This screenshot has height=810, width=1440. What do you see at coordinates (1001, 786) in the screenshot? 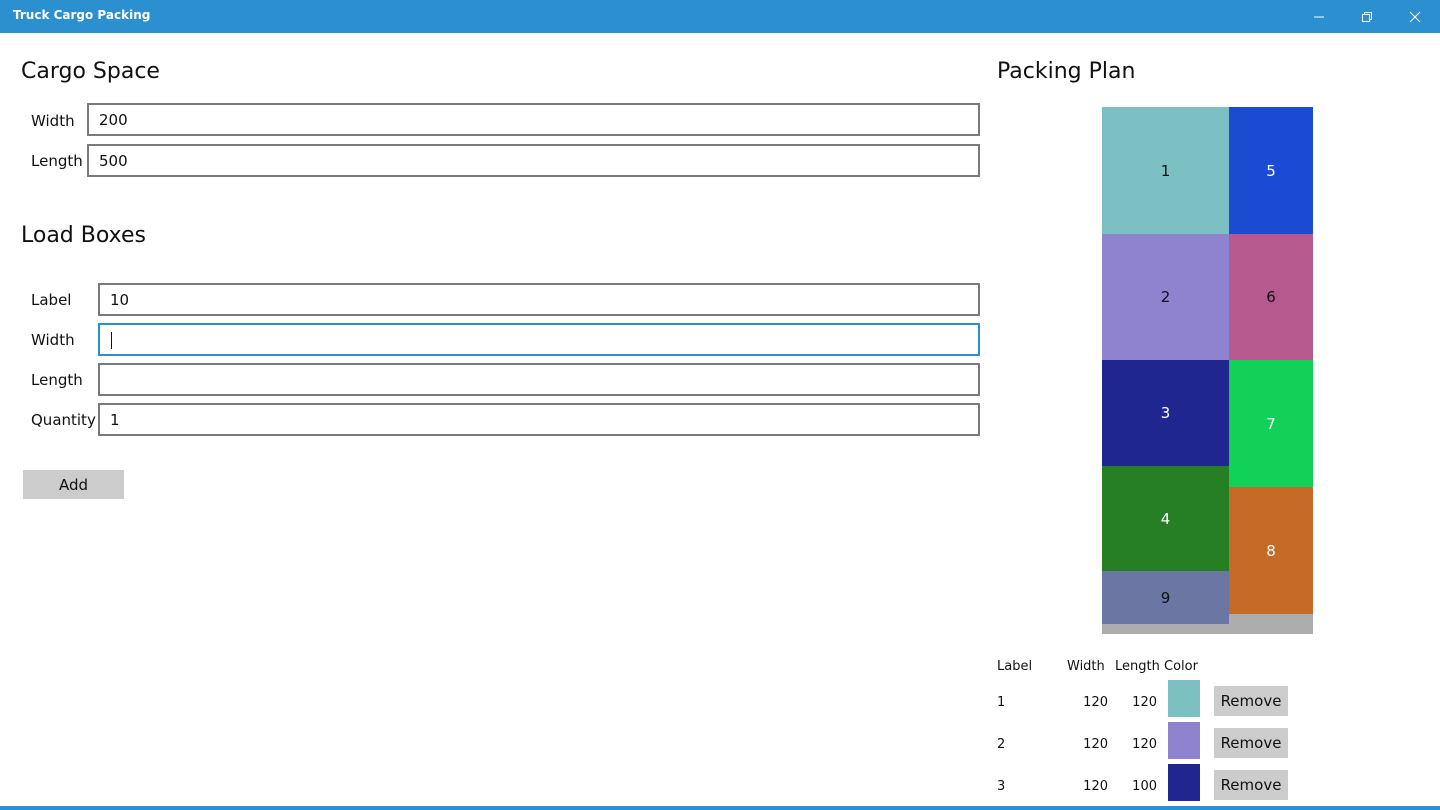
I see `row-label: 3` at bounding box center [1001, 786].